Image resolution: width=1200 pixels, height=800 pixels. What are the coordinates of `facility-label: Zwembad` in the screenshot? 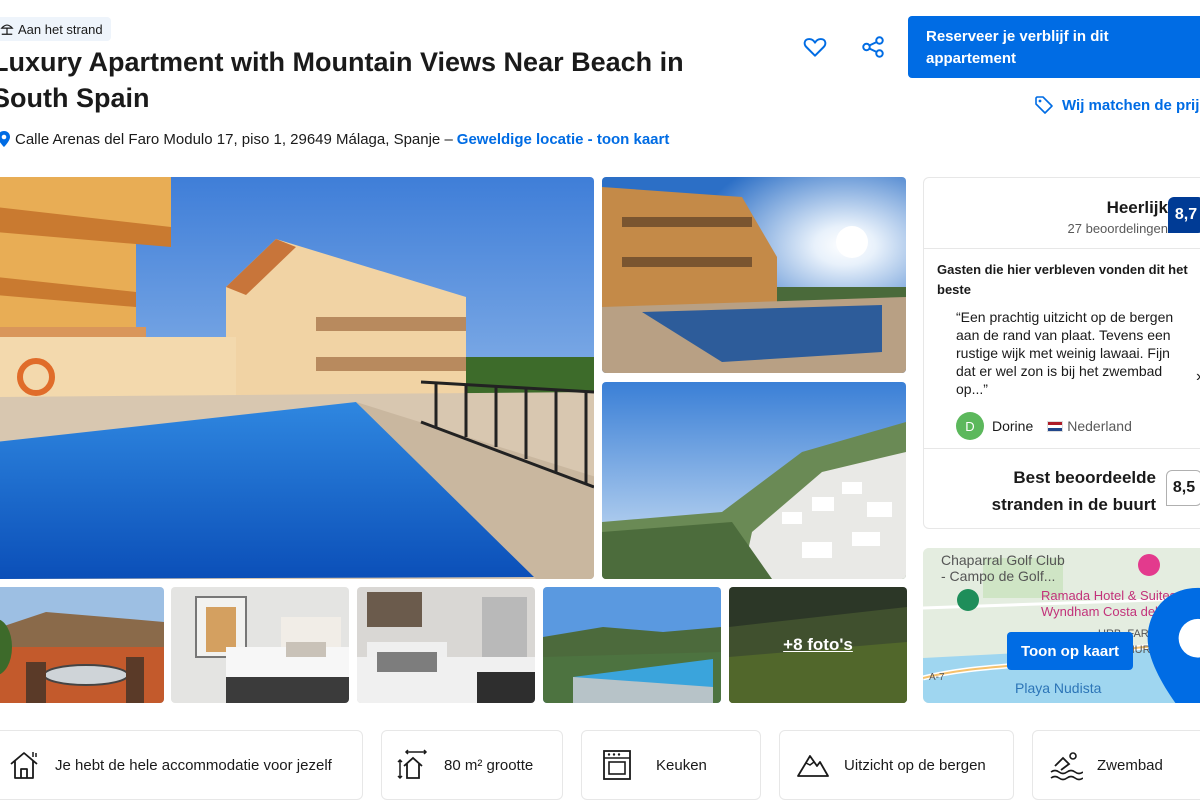 It's located at (1130, 765).